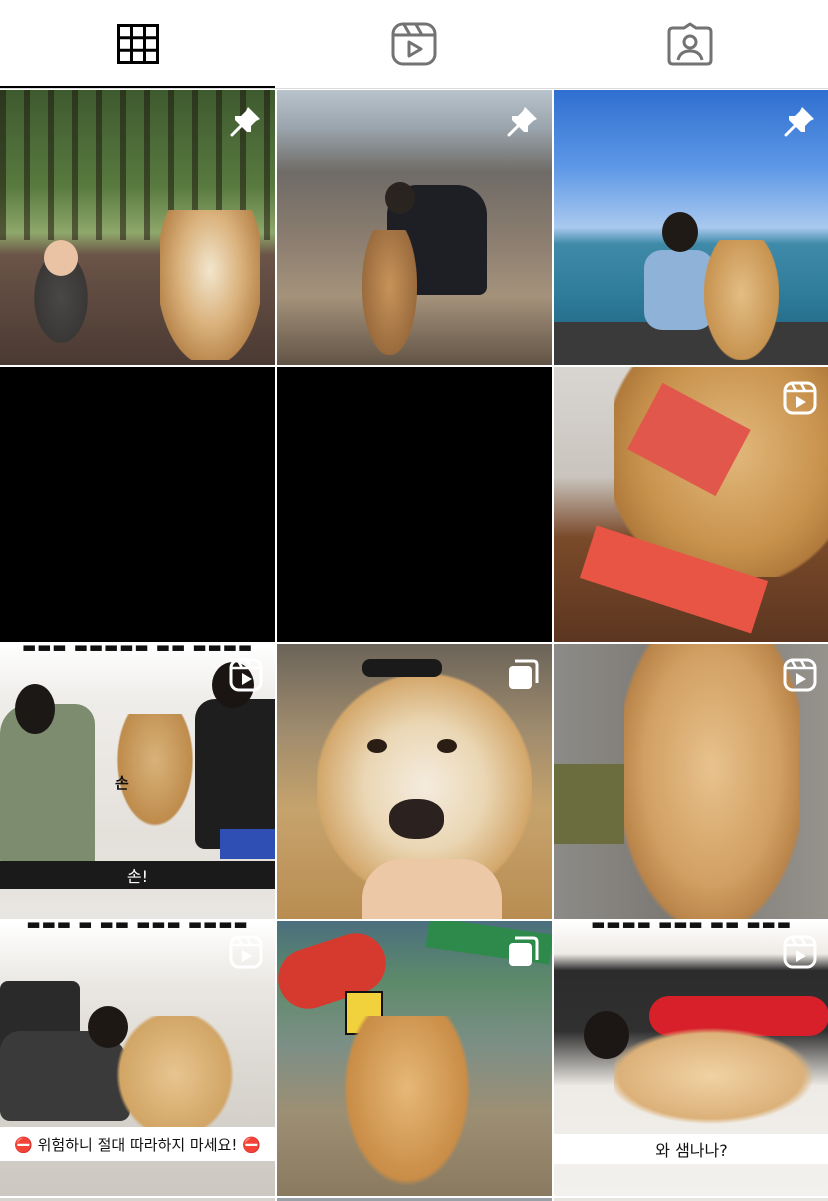 The width and height of the screenshot is (828, 1201). Describe the element at coordinates (691, 927) in the screenshot. I see `video-headline: ▬▬▬▬ ▬▬▬ ▬▬ ▬▬▬` at that location.